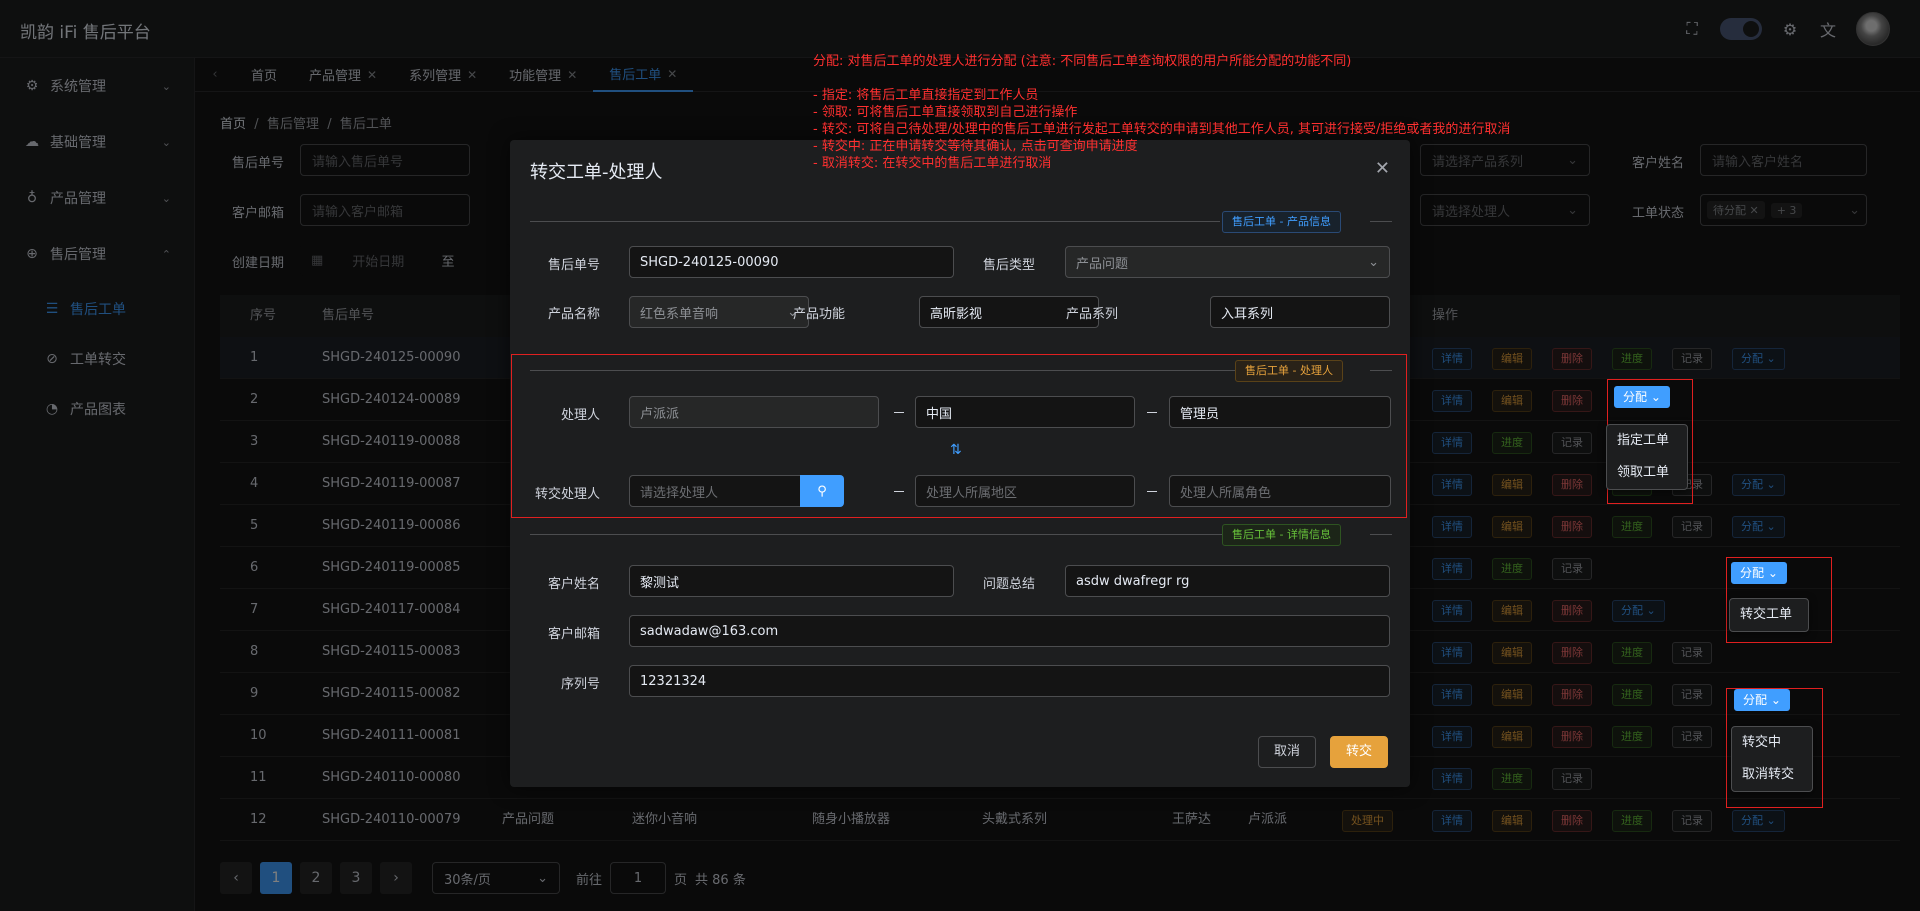 This screenshot has width=1920, height=911. What do you see at coordinates (1772, 743) in the screenshot?
I see `dropdown-item-transferring: 转交中` at bounding box center [1772, 743].